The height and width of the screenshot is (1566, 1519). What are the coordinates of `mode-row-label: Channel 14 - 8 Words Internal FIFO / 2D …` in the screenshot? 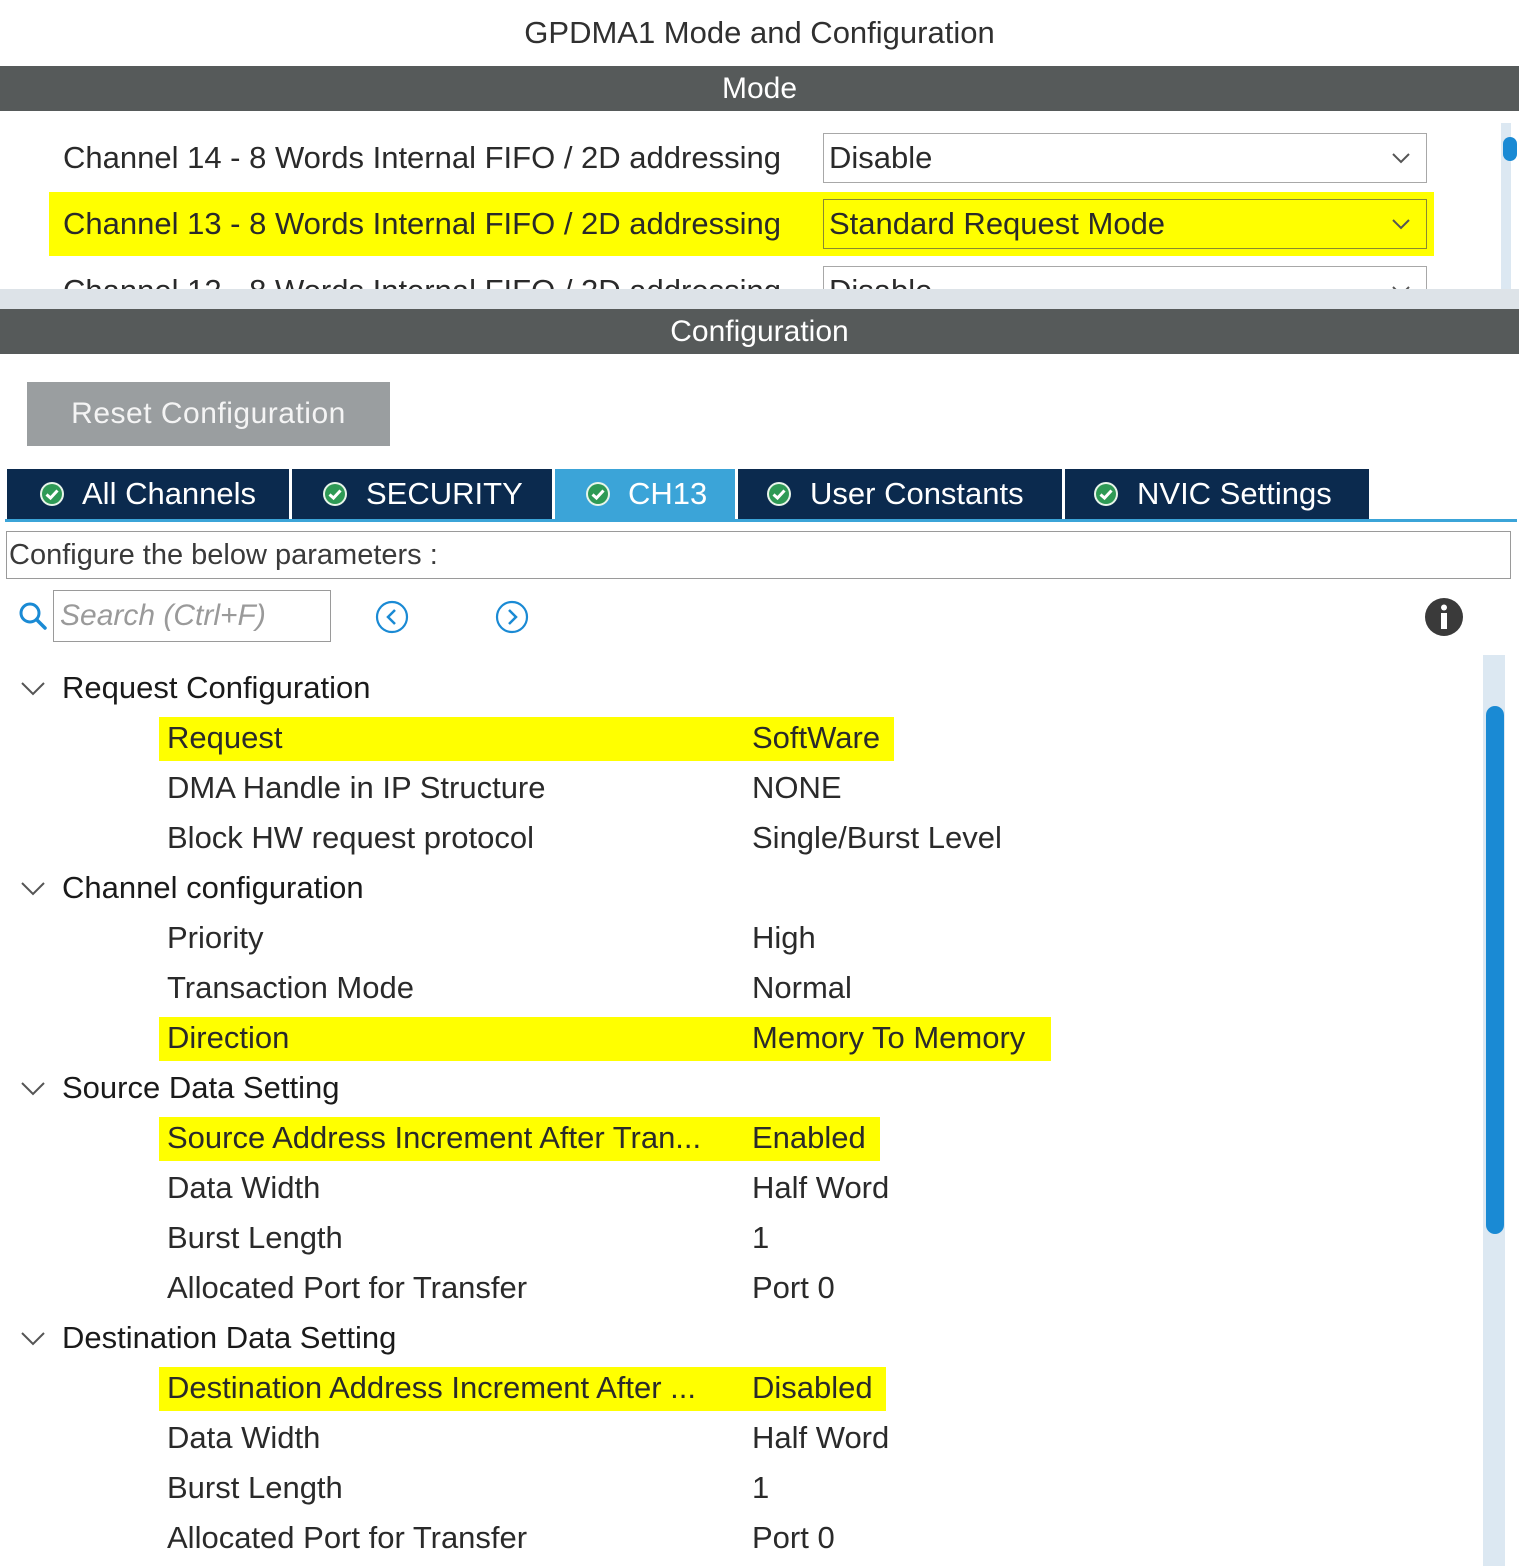 It's located at (422, 157).